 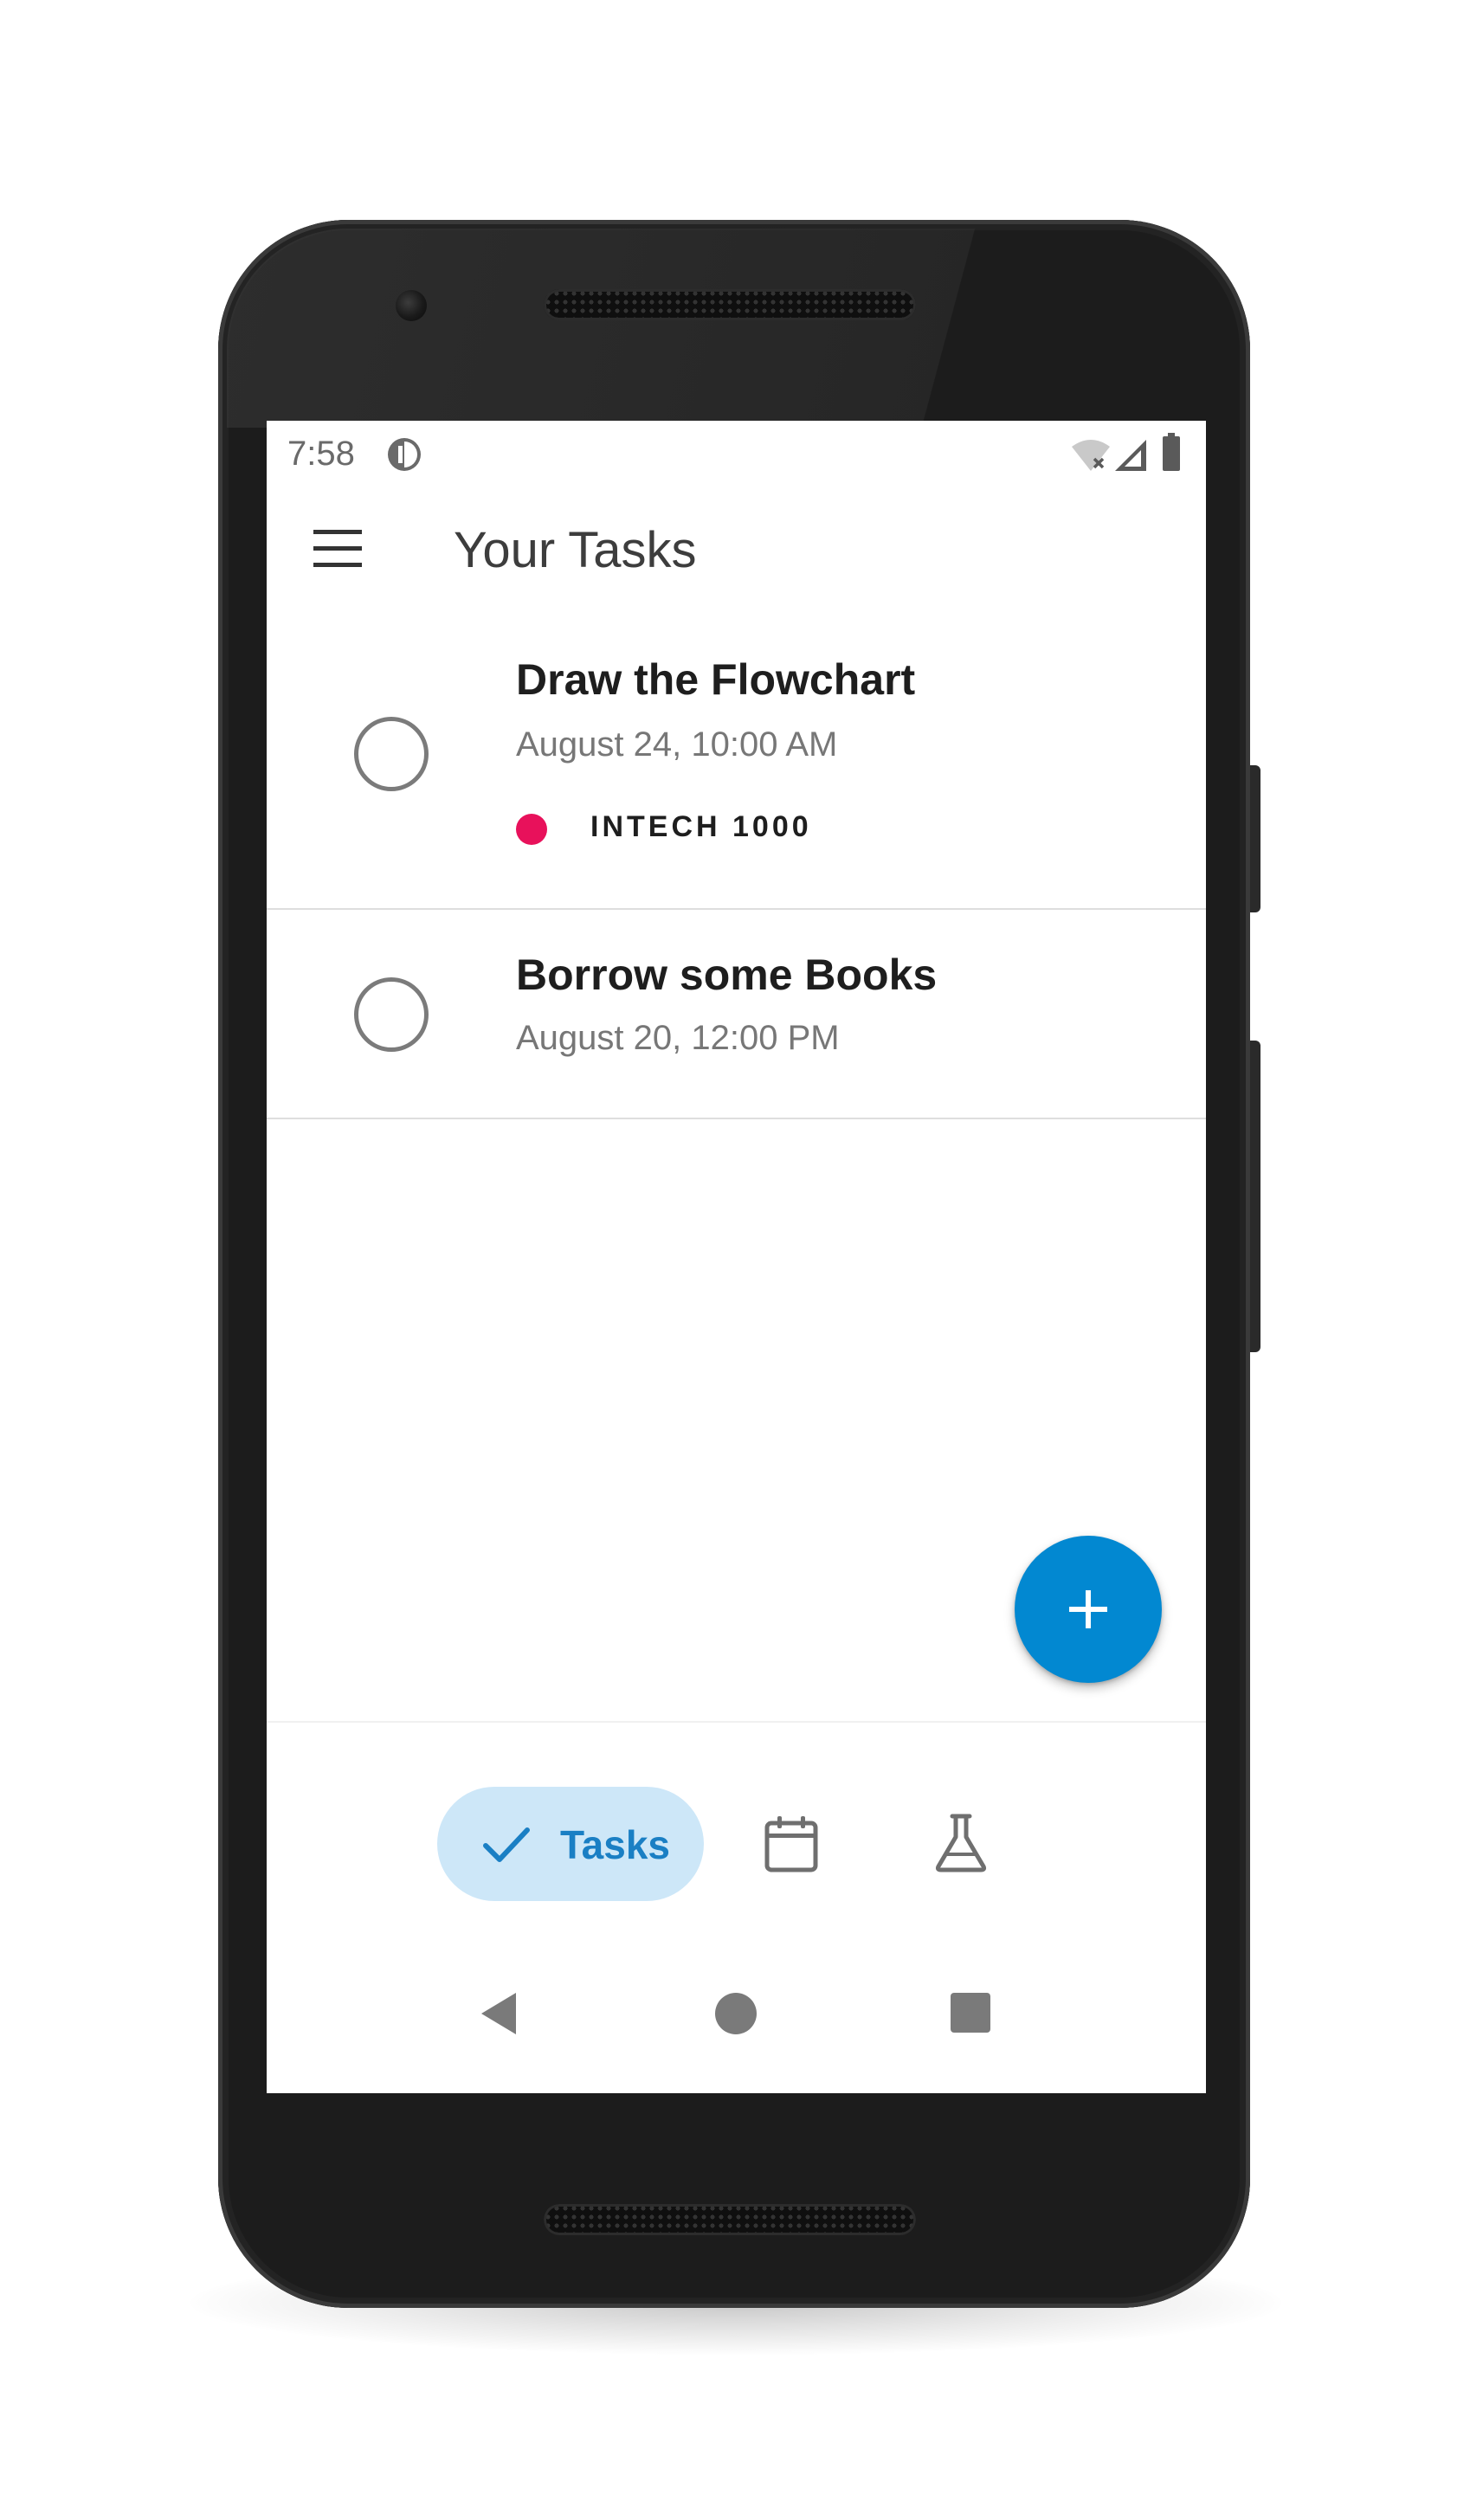 I want to click on system-navigation-bar, so click(x=737, y=2006).